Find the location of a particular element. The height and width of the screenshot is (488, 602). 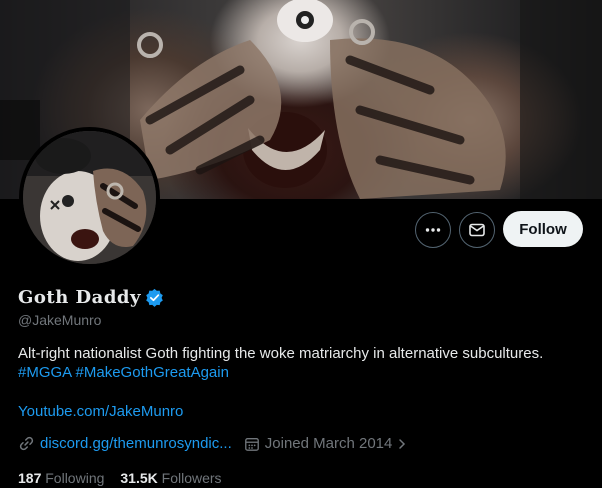

followers-label: Followers is located at coordinates (191, 478).